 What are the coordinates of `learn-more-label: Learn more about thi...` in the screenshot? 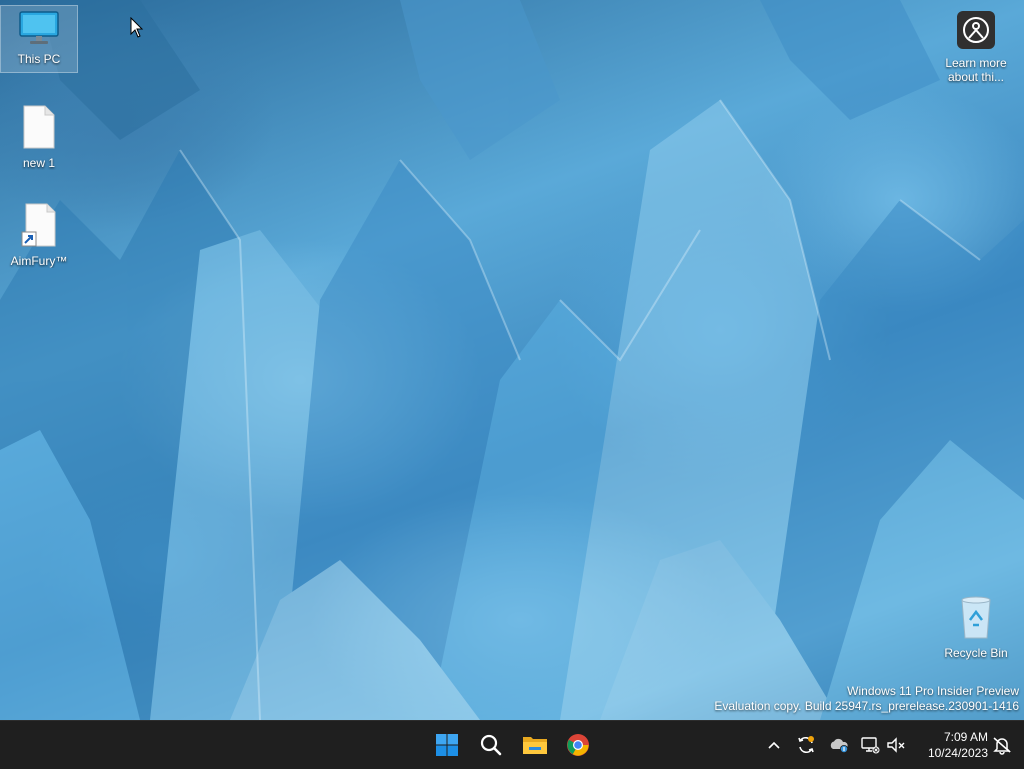 It's located at (976, 70).